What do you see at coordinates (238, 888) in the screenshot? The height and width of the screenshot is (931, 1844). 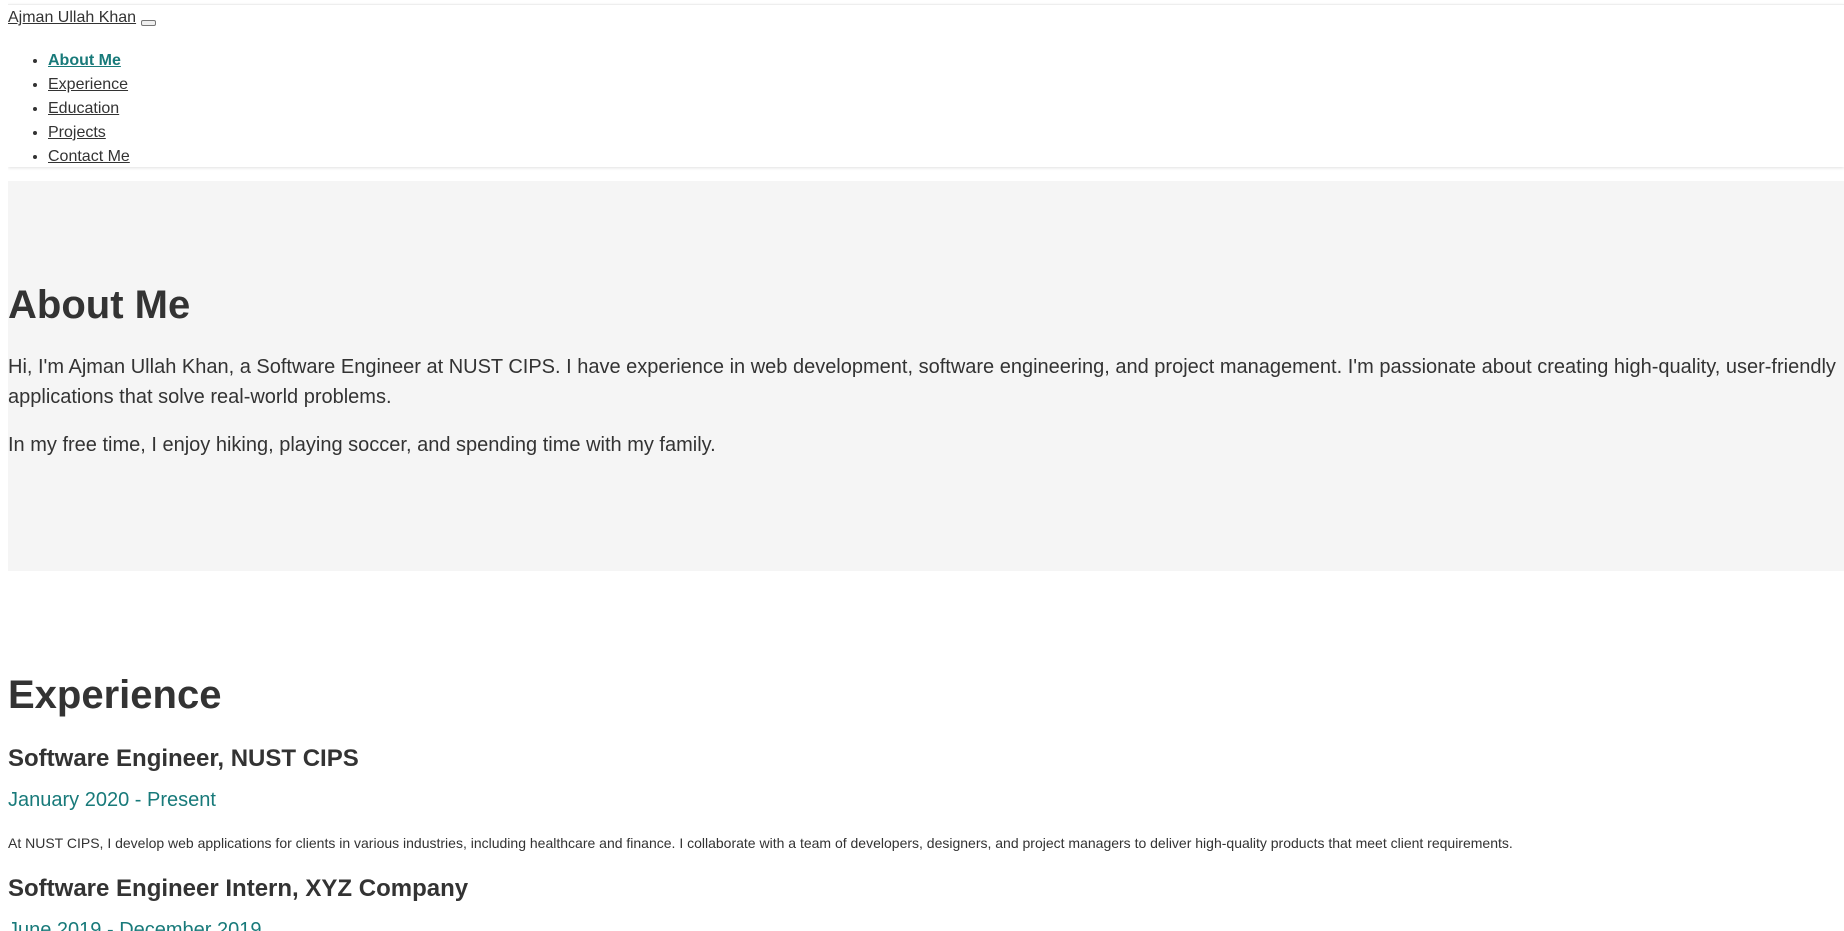 I see `job-title: Software Engineer Intern, XYZ Company` at bounding box center [238, 888].